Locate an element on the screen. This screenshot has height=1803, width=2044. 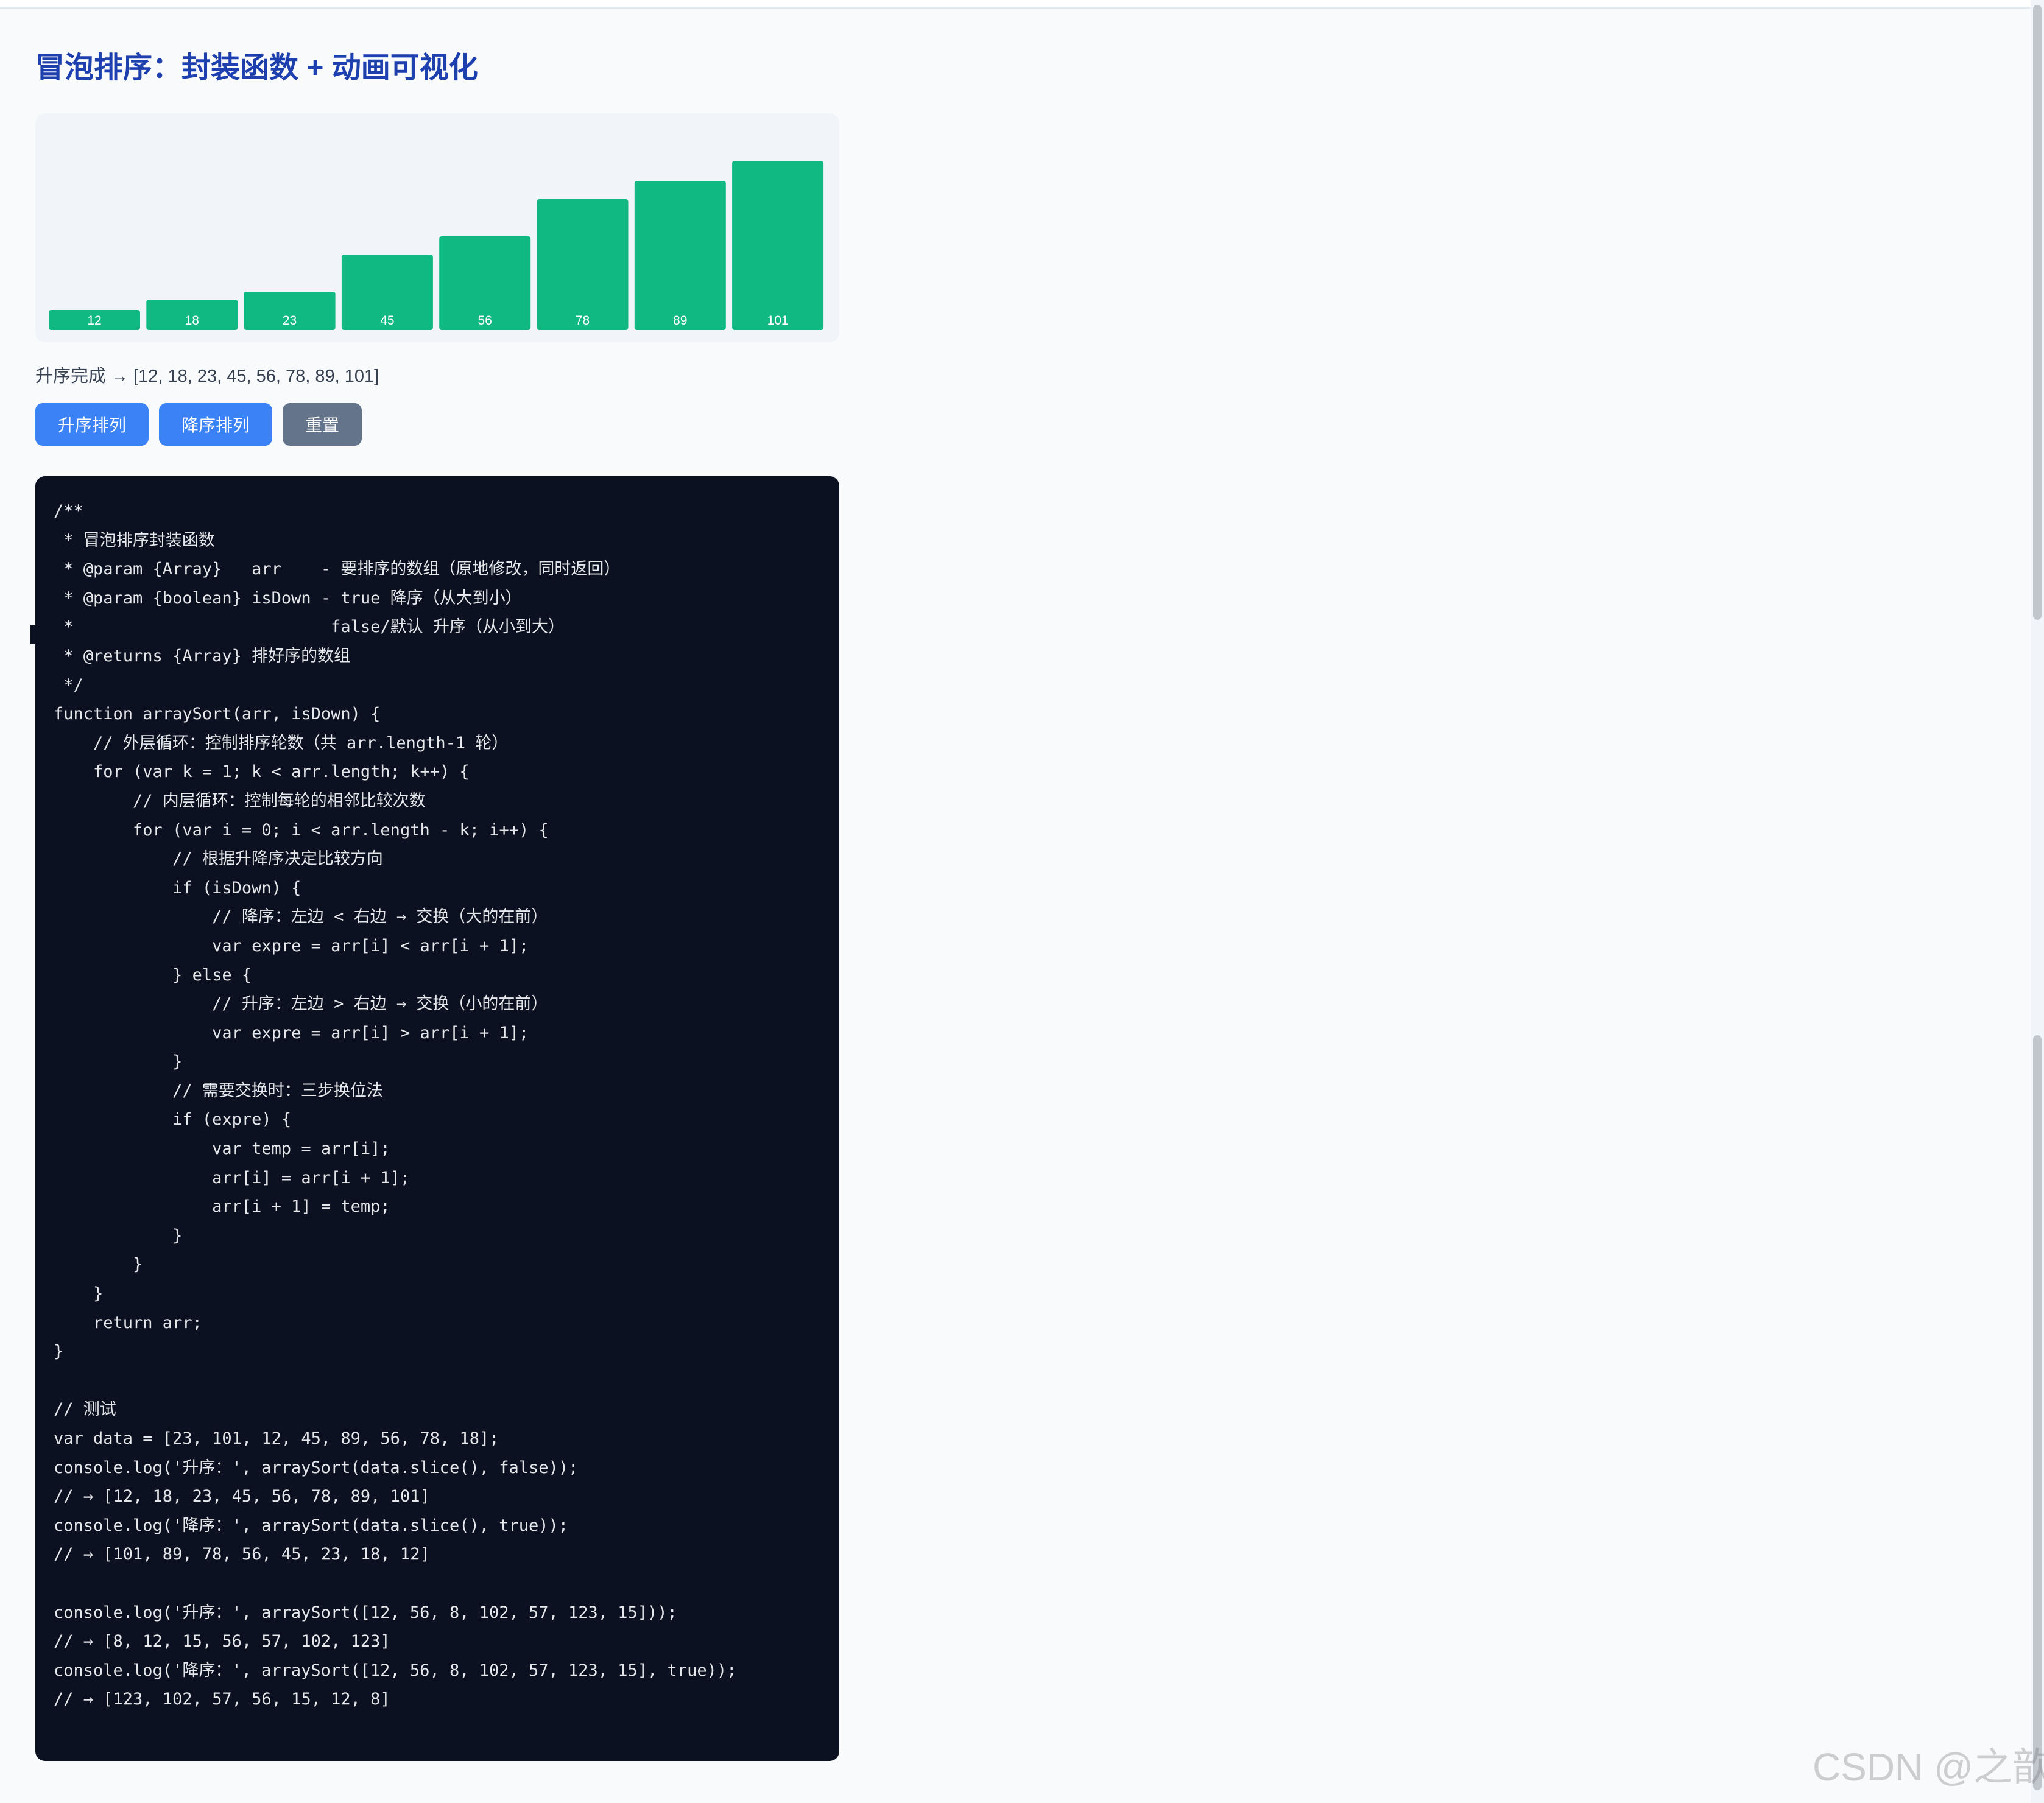
code-line: * 冒泡排序封装函数 is located at coordinates (134, 540).